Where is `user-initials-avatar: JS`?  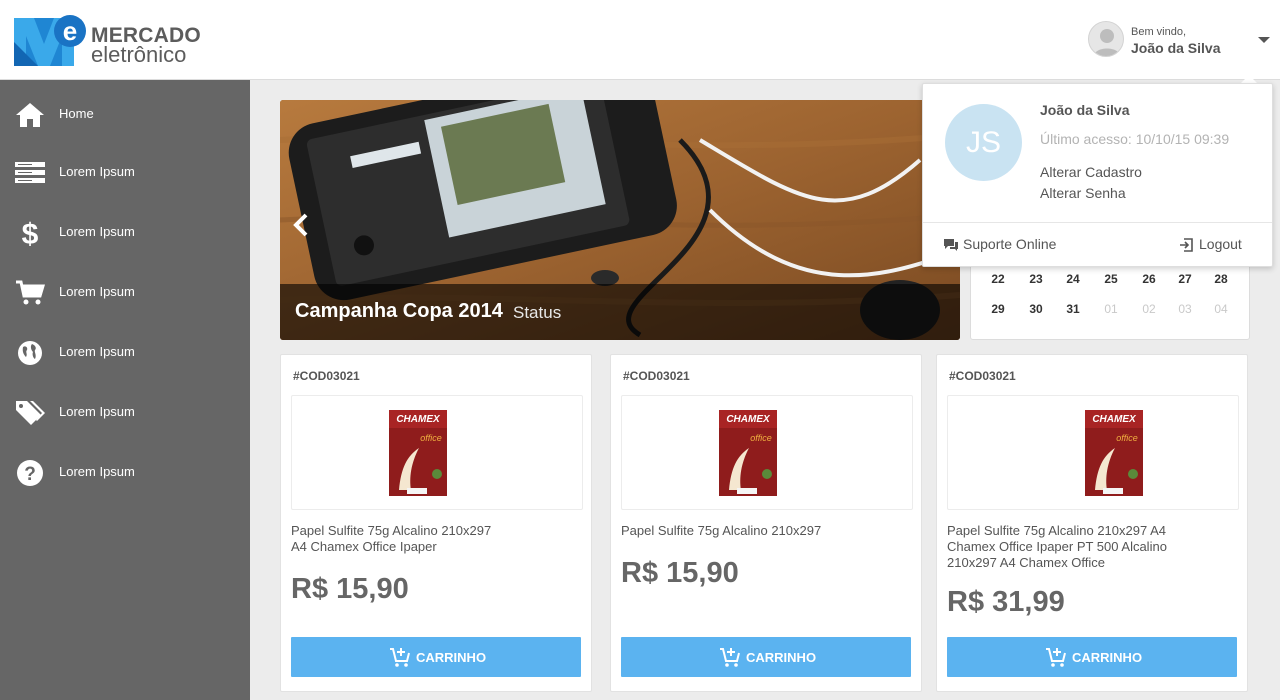 user-initials-avatar: JS is located at coordinates (983, 142).